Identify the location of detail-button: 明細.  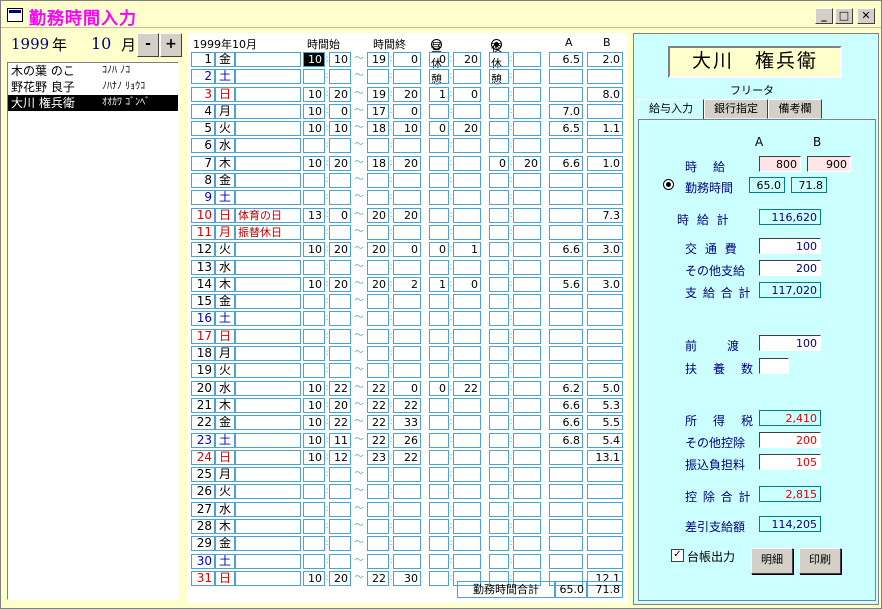
(772, 561).